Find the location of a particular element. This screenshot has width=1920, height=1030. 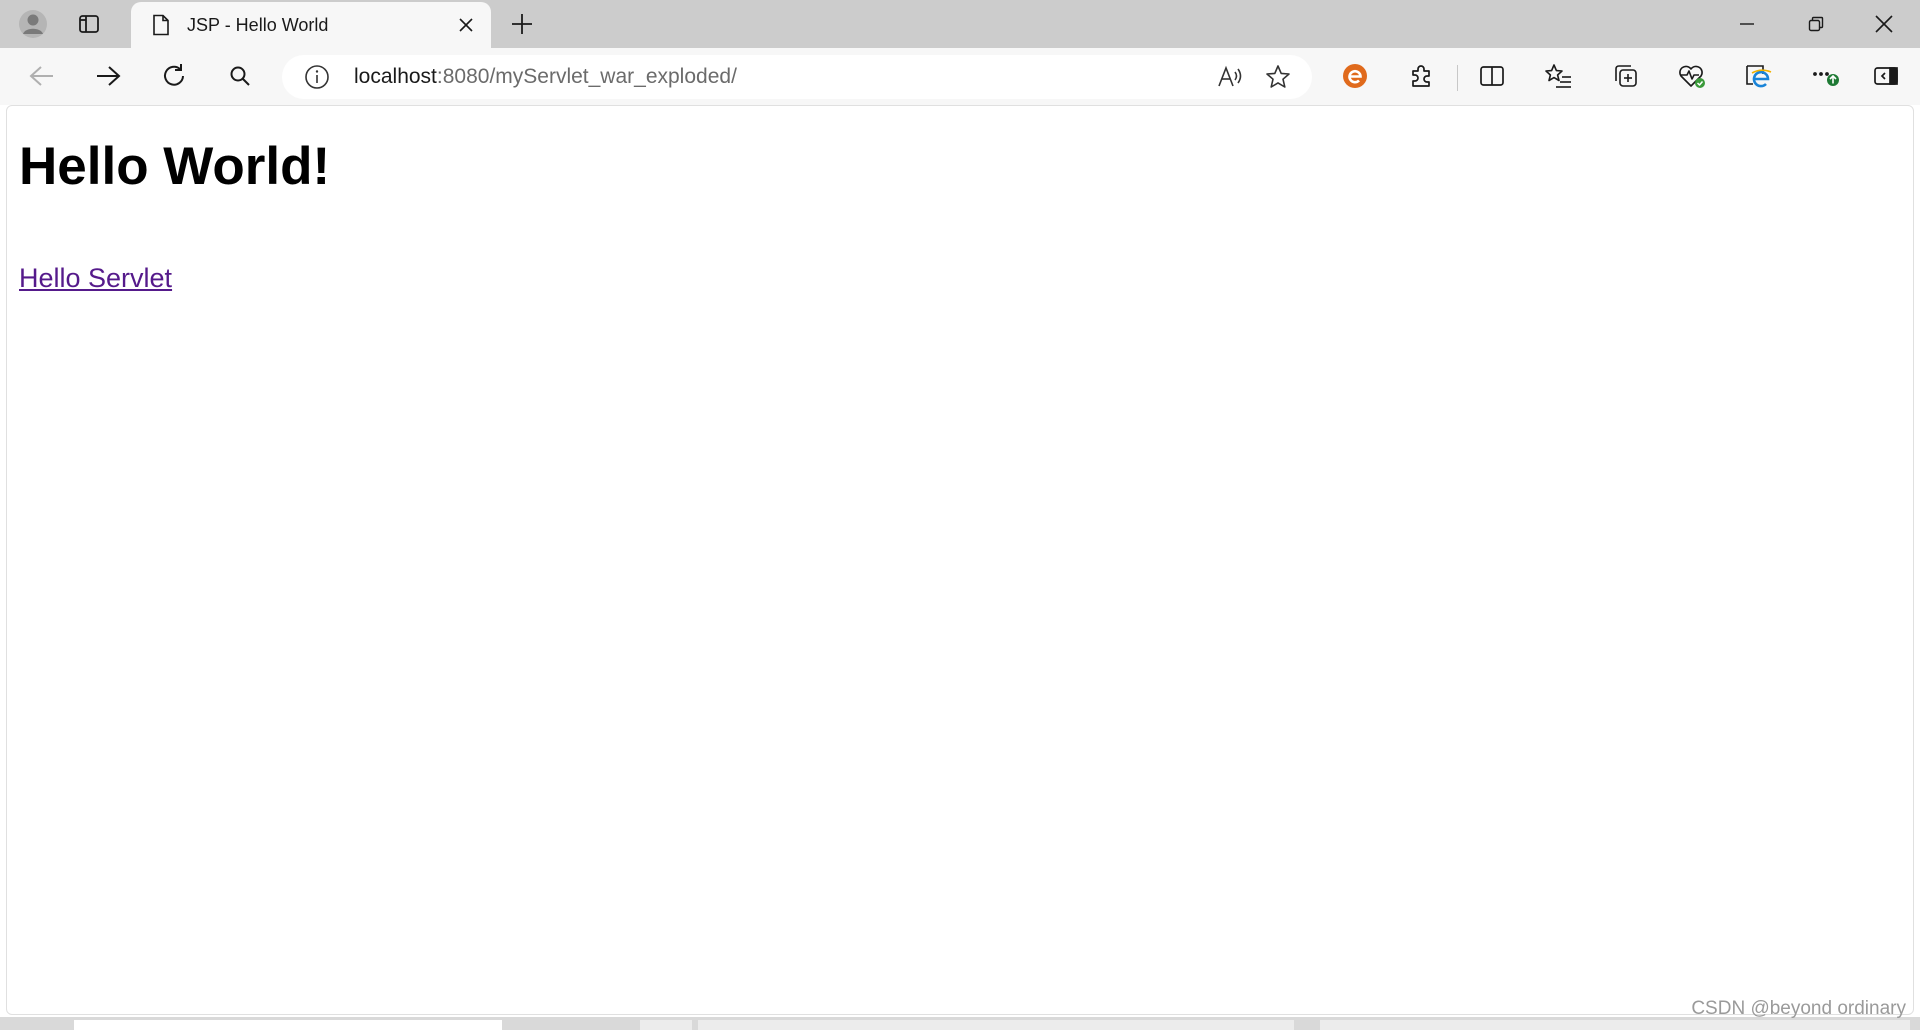

search-icon is located at coordinates (240, 76).